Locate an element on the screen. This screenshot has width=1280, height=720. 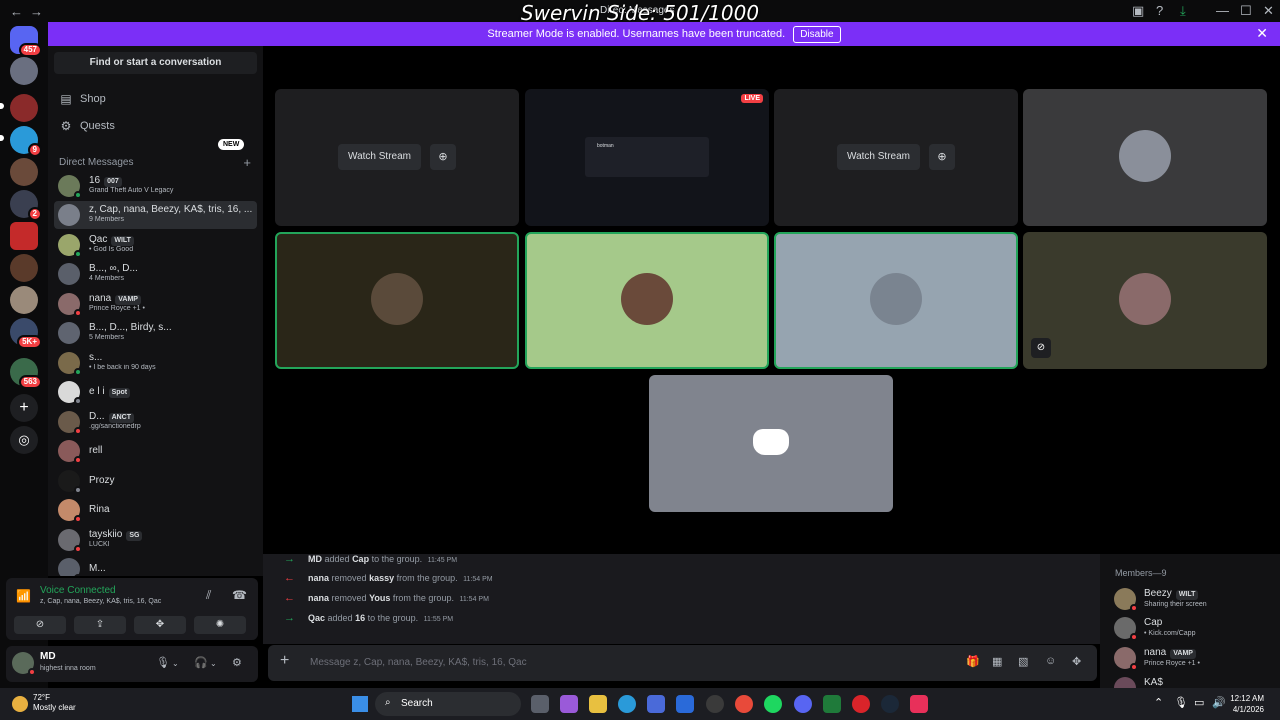
network-icon: ▭ is located at coordinates (1199, 702).